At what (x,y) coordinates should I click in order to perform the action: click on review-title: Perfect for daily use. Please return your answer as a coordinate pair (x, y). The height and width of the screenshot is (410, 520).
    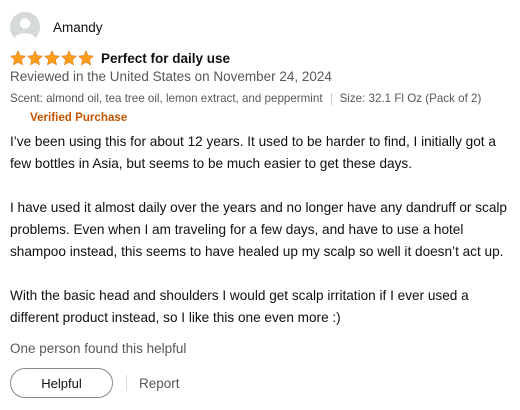
    Looking at the image, I should click on (165, 58).